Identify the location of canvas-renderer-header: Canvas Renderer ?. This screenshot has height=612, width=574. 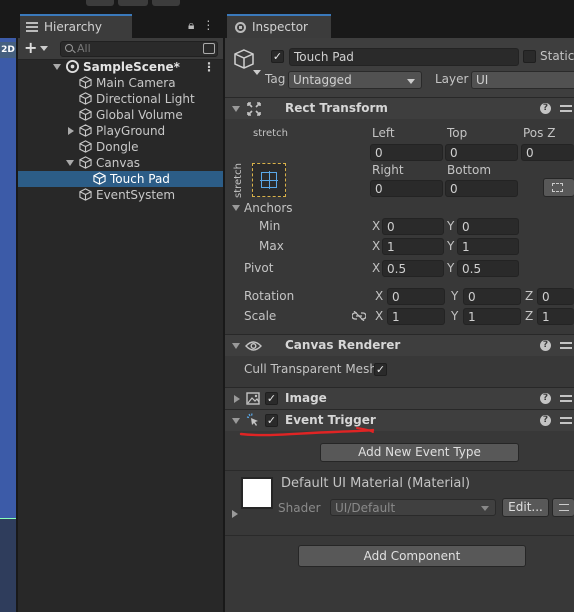
(399, 345).